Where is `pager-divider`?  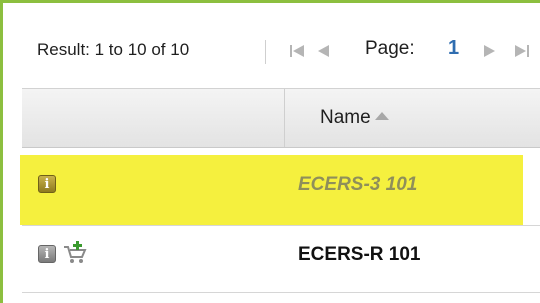
pager-divider is located at coordinates (265, 52).